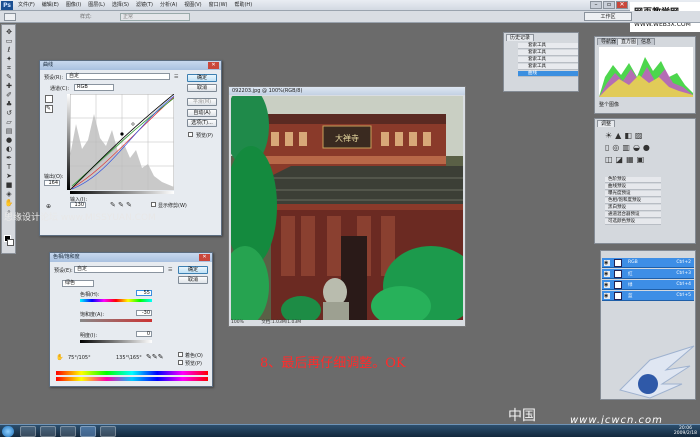  What do you see at coordinates (59, 357) in the screenshot?
I see `targeted-adjust-icon: ✋` at bounding box center [59, 357].